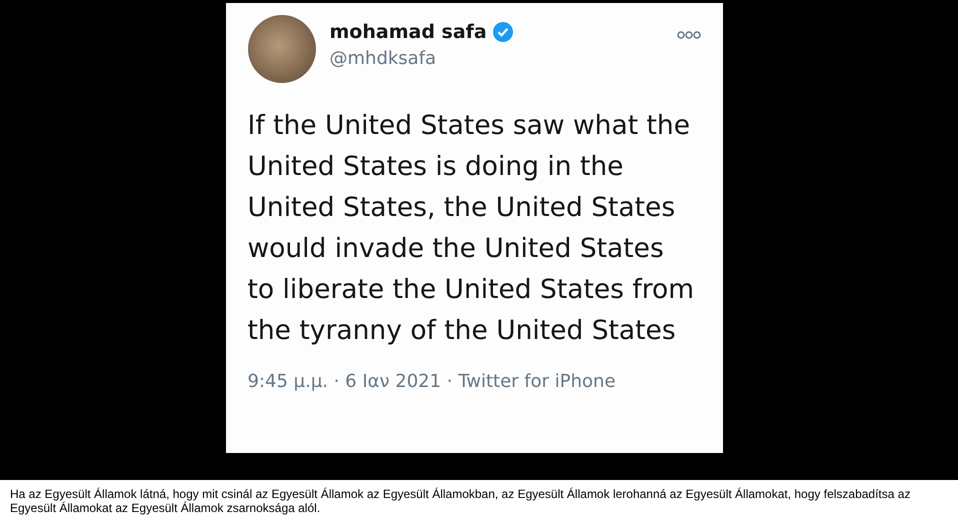 The width and height of the screenshot is (958, 520). What do you see at coordinates (384, 58) in the screenshot?
I see `author-handle: @mhdksafa` at bounding box center [384, 58].